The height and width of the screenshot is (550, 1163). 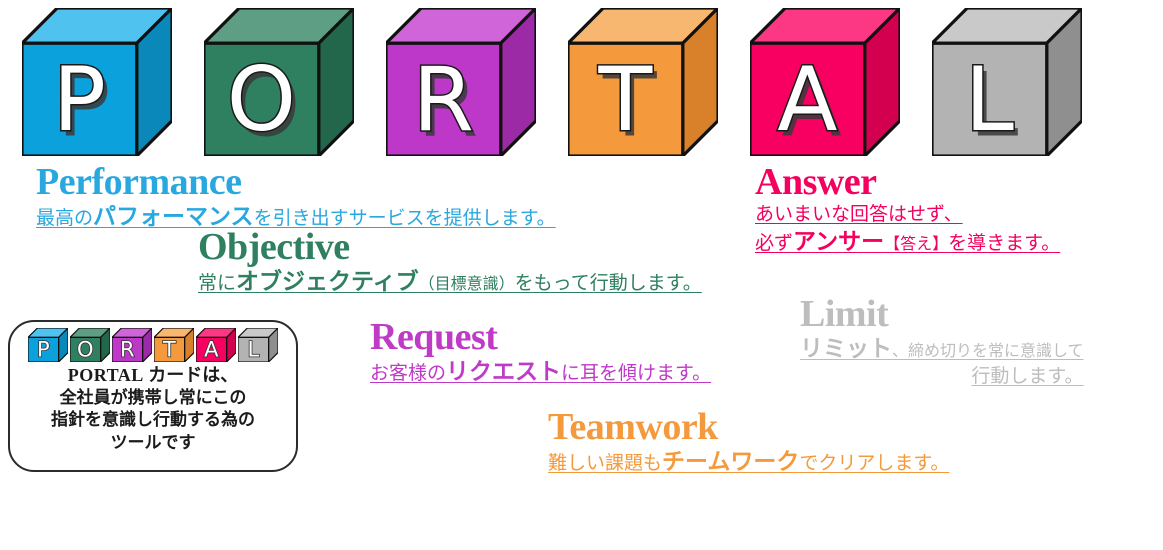 I want to click on card-brand-label: PORTAL, so click(x=105, y=375).